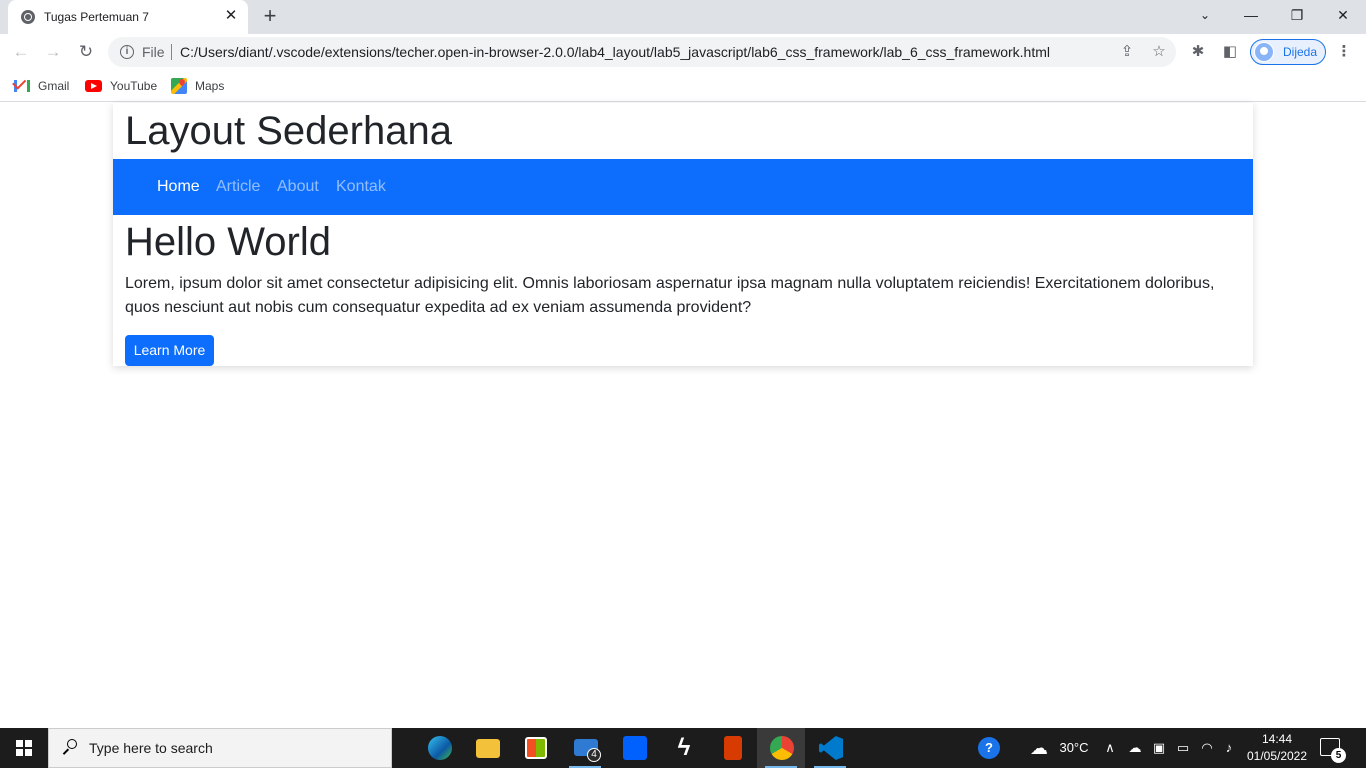 This screenshot has height=768, width=1366. Describe the element at coordinates (1300, 52) in the screenshot. I see `profile-name: Dijeda` at that location.